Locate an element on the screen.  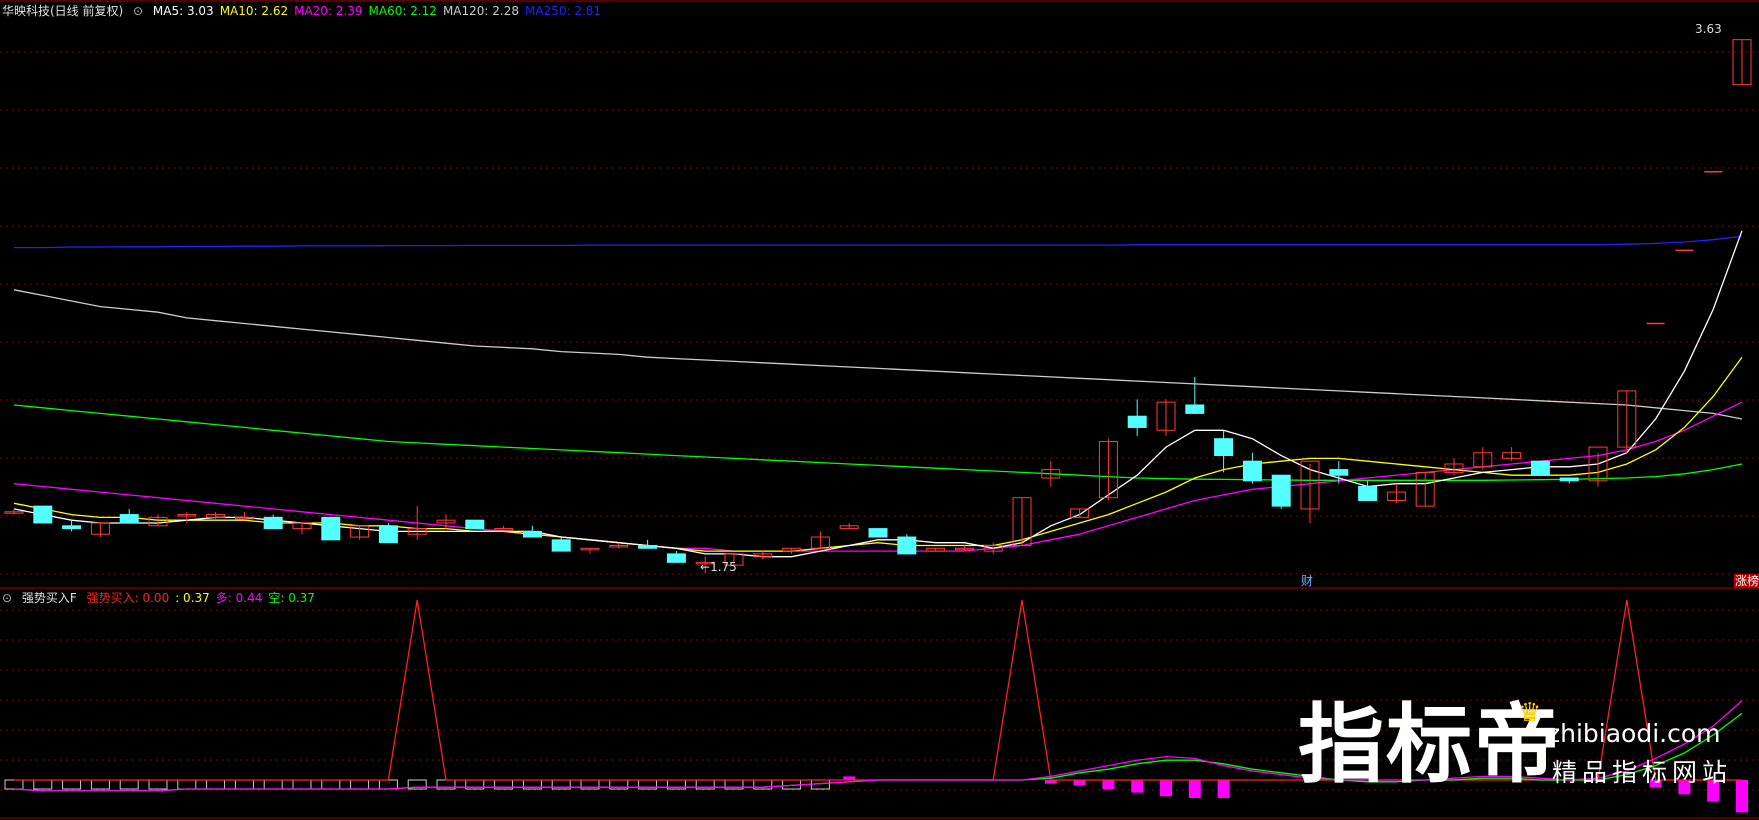
low-price-label: ←1.75 is located at coordinates (718, 567).